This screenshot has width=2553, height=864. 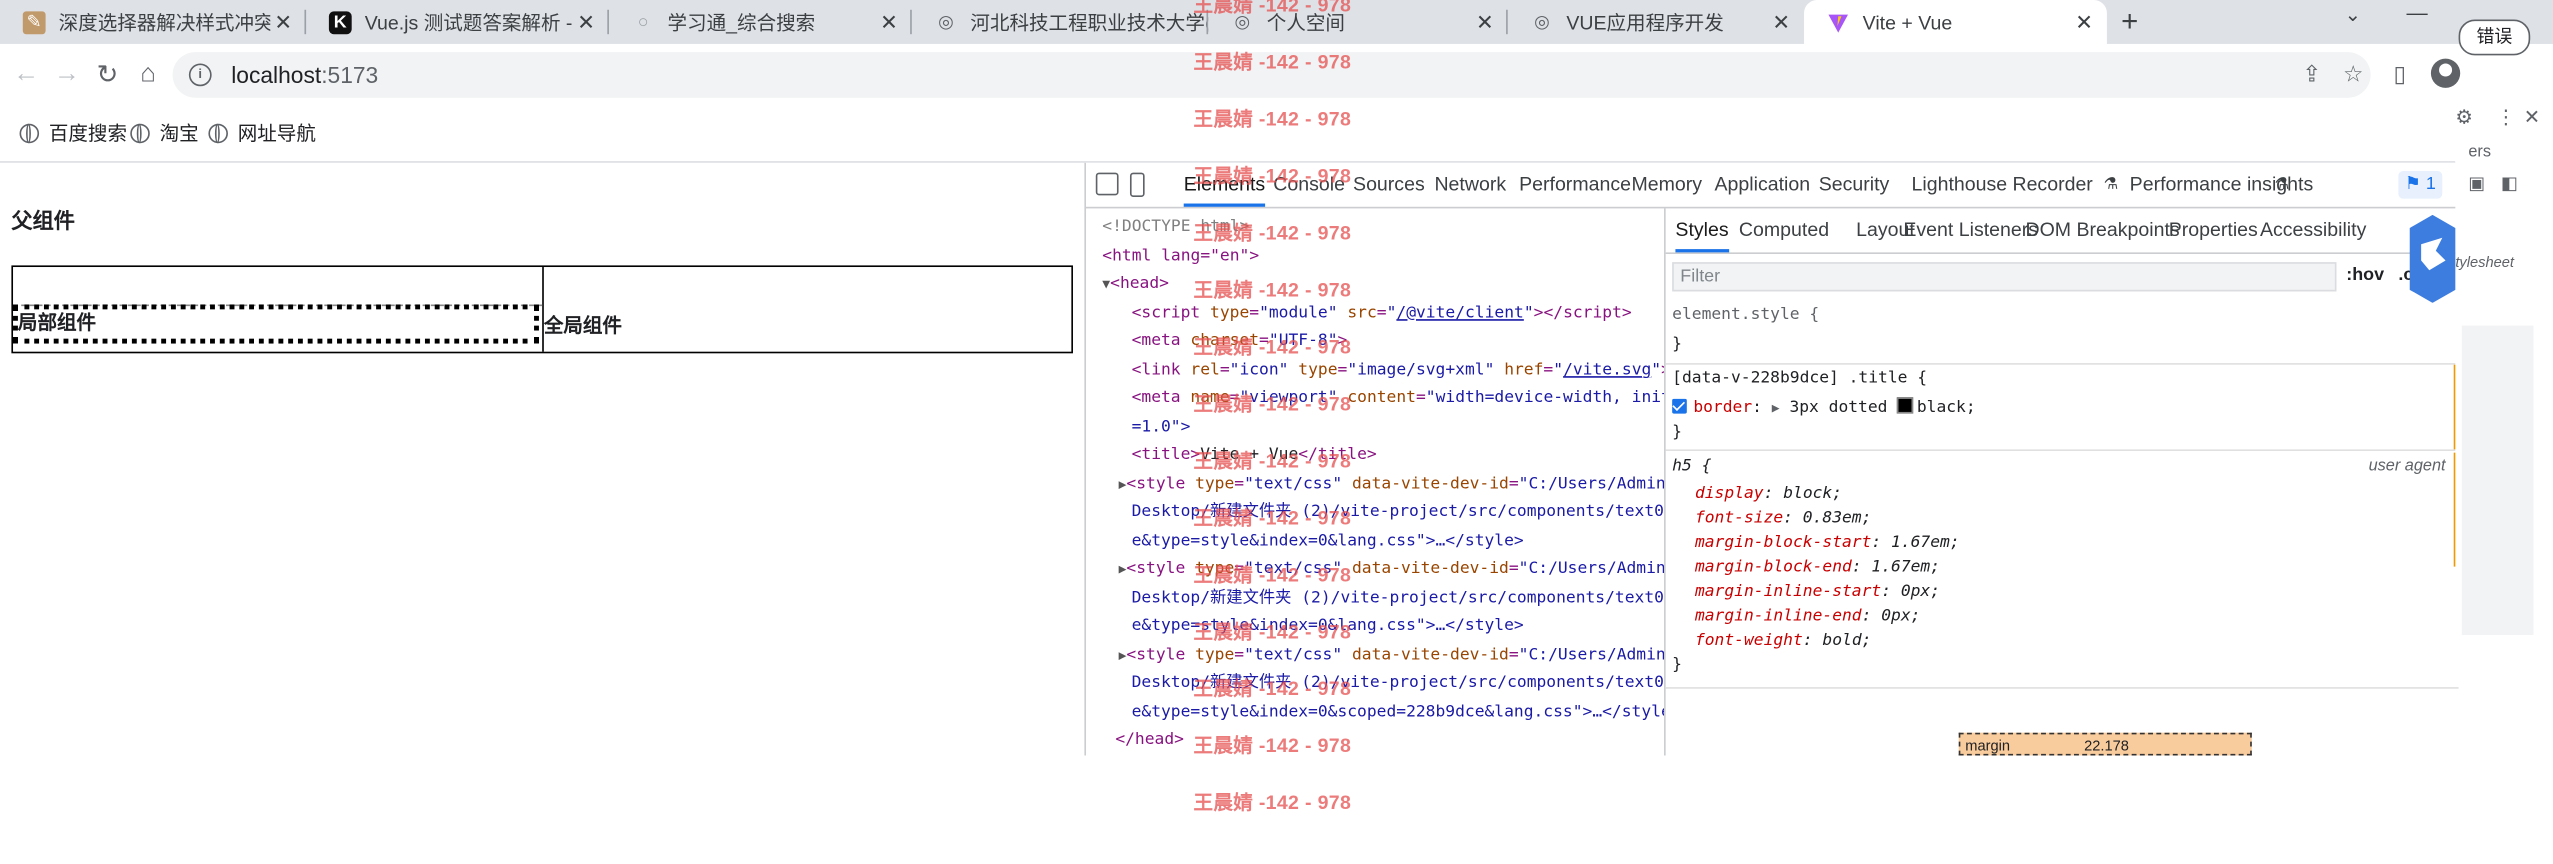 What do you see at coordinates (1824, 407) in the screenshot?
I see `rule-declaration: border: ▶ 3px dotted black;` at bounding box center [1824, 407].